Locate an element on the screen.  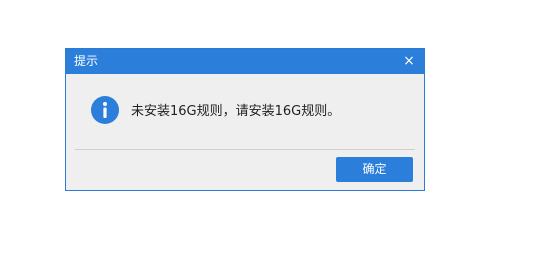
dialog-message: 未安装16G规则，请安装16G规则。 is located at coordinates (236, 111).